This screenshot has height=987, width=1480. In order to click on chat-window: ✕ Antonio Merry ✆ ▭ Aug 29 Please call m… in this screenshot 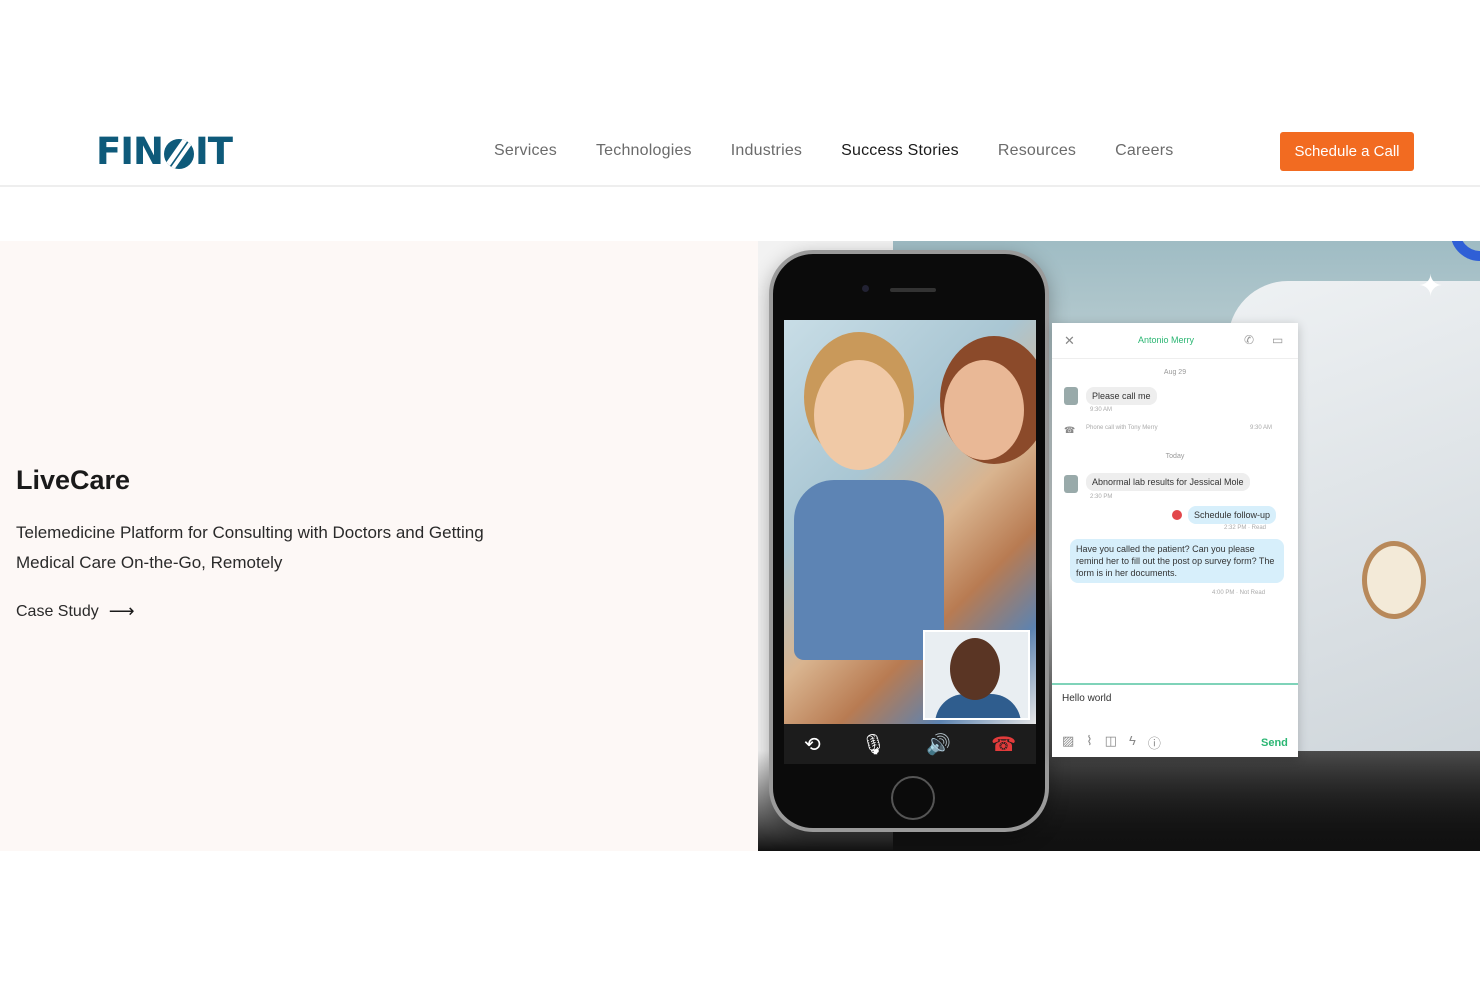, I will do `click(1175, 540)`.